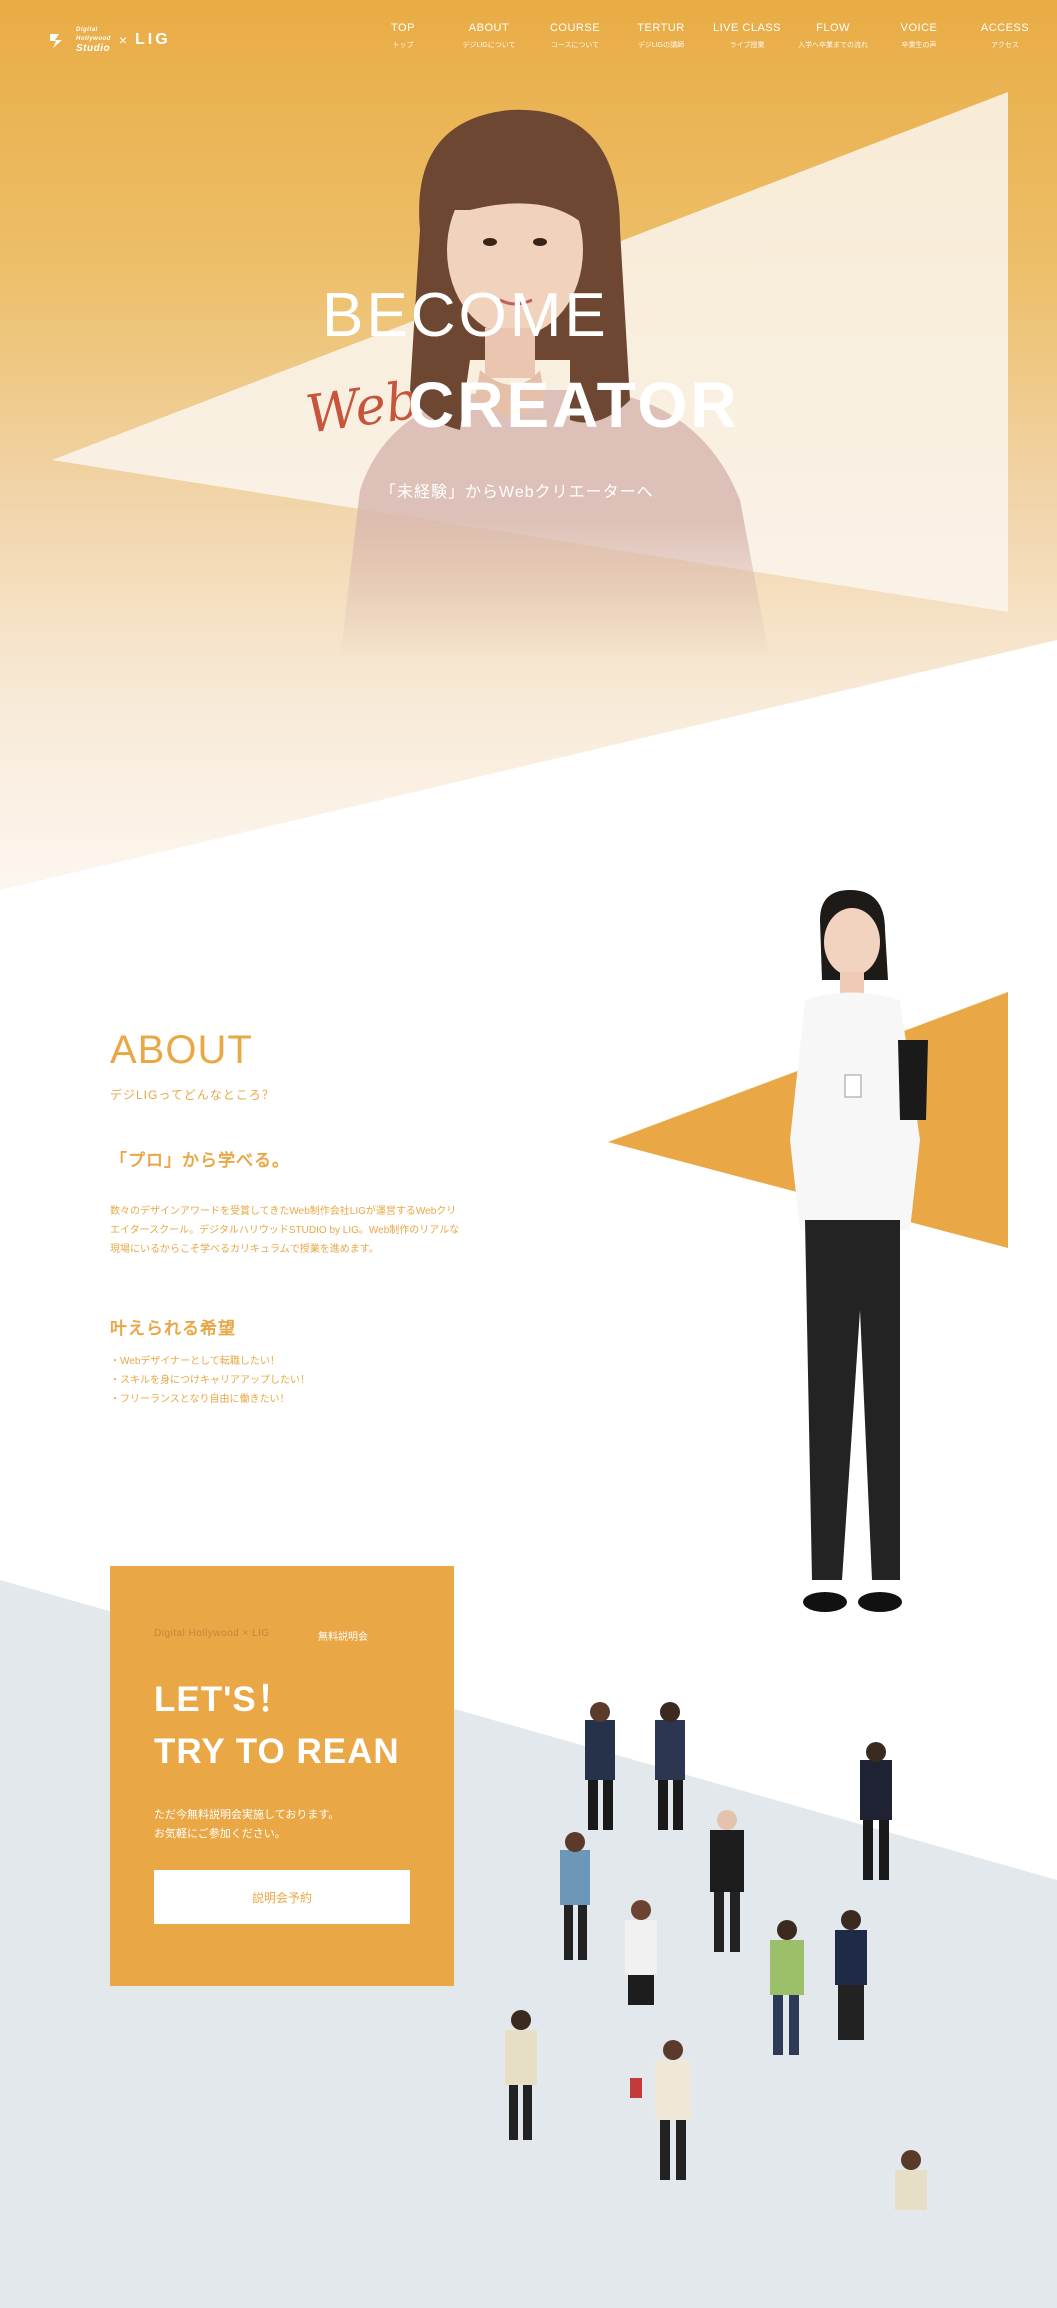  I want to click on nav-item-access: ACCESS アクセス, so click(1005, 36).